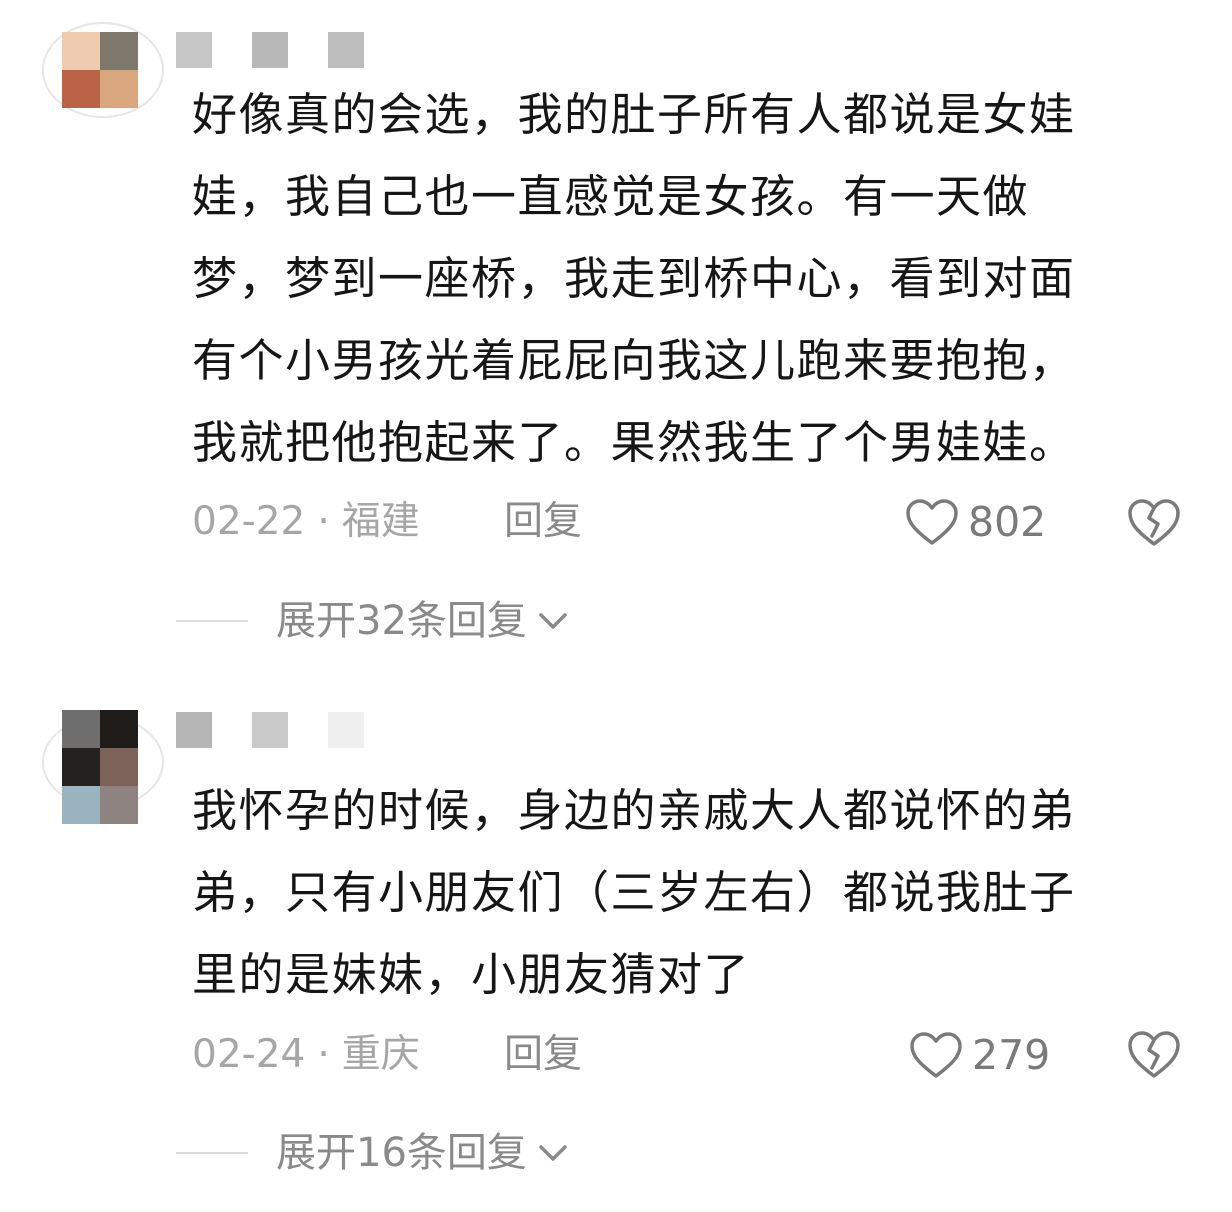 This screenshot has height=1212, width=1232. I want to click on expand-replies: 展开16条回复, so click(373, 1153).